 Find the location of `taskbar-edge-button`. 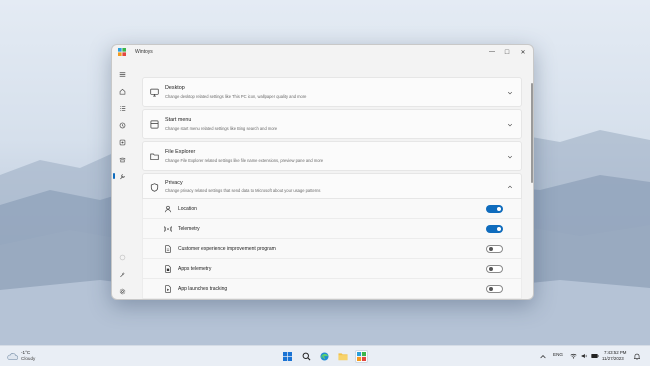

taskbar-edge-button is located at coordinates (324, 356).